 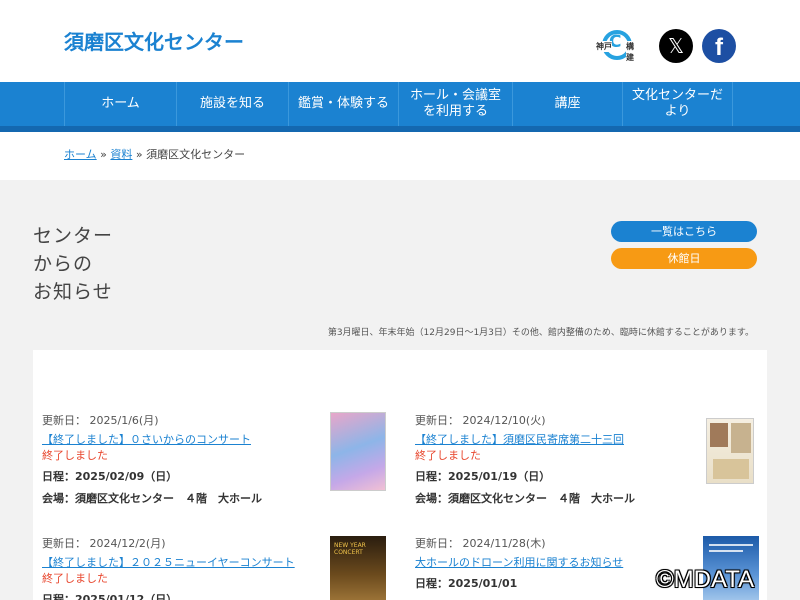 I want to click on site-header: 須磨区文化センター C 神戸 構建 𝕏 f, so click(x=400, y=41).